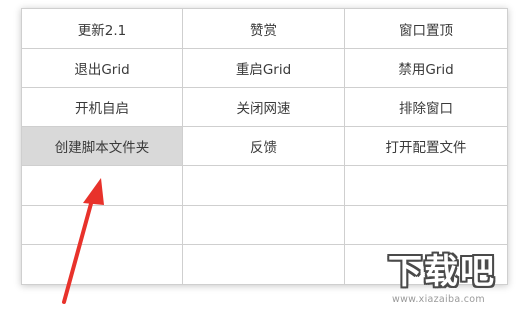 Image resolution: width=524 pixels, height=310 pixels. Describe the element at coordinates (426, 29) in the screenshot. I see `menu-item-window-on-top: 窗口置顶` at that location.